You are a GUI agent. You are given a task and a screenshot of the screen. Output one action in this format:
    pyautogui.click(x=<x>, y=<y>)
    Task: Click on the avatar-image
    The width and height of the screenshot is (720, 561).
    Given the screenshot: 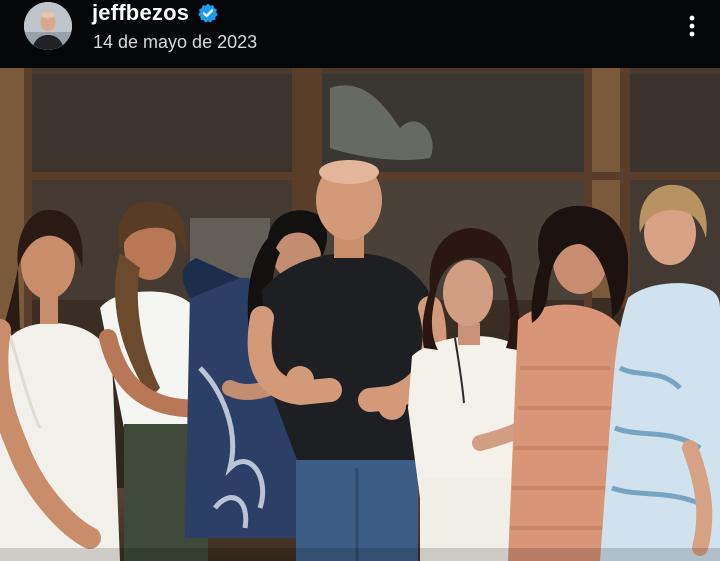 What is the action you would take?
    pyautogui.click(x=48, y=26)
    